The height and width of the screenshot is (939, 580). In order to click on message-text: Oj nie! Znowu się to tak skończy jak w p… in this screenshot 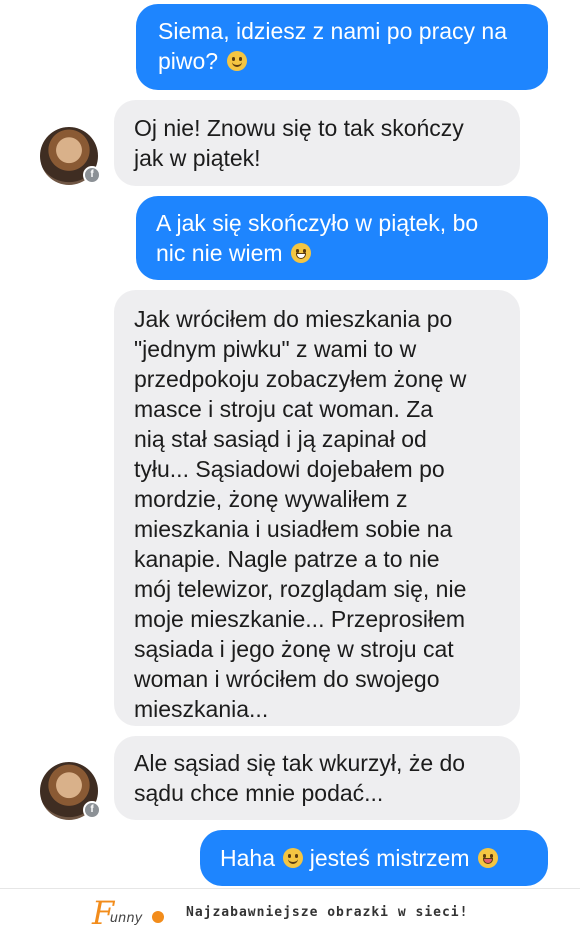, I will do `click(299, 143)`.